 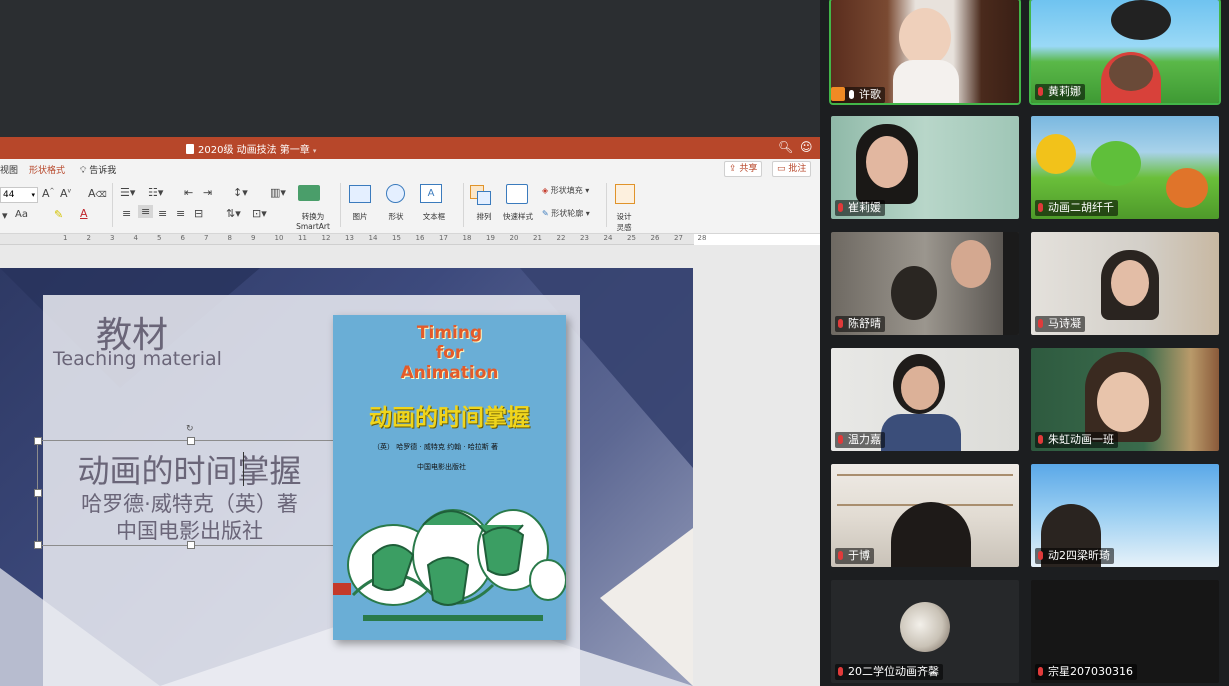 What do you see at coordinates (410, 168) in the screenshot?
I see `ribbon-tabs: 视图 形状格式 💡︎ 告诉我 ⇪ 共享 ▭ 批注` at bounding box center [410, 168].